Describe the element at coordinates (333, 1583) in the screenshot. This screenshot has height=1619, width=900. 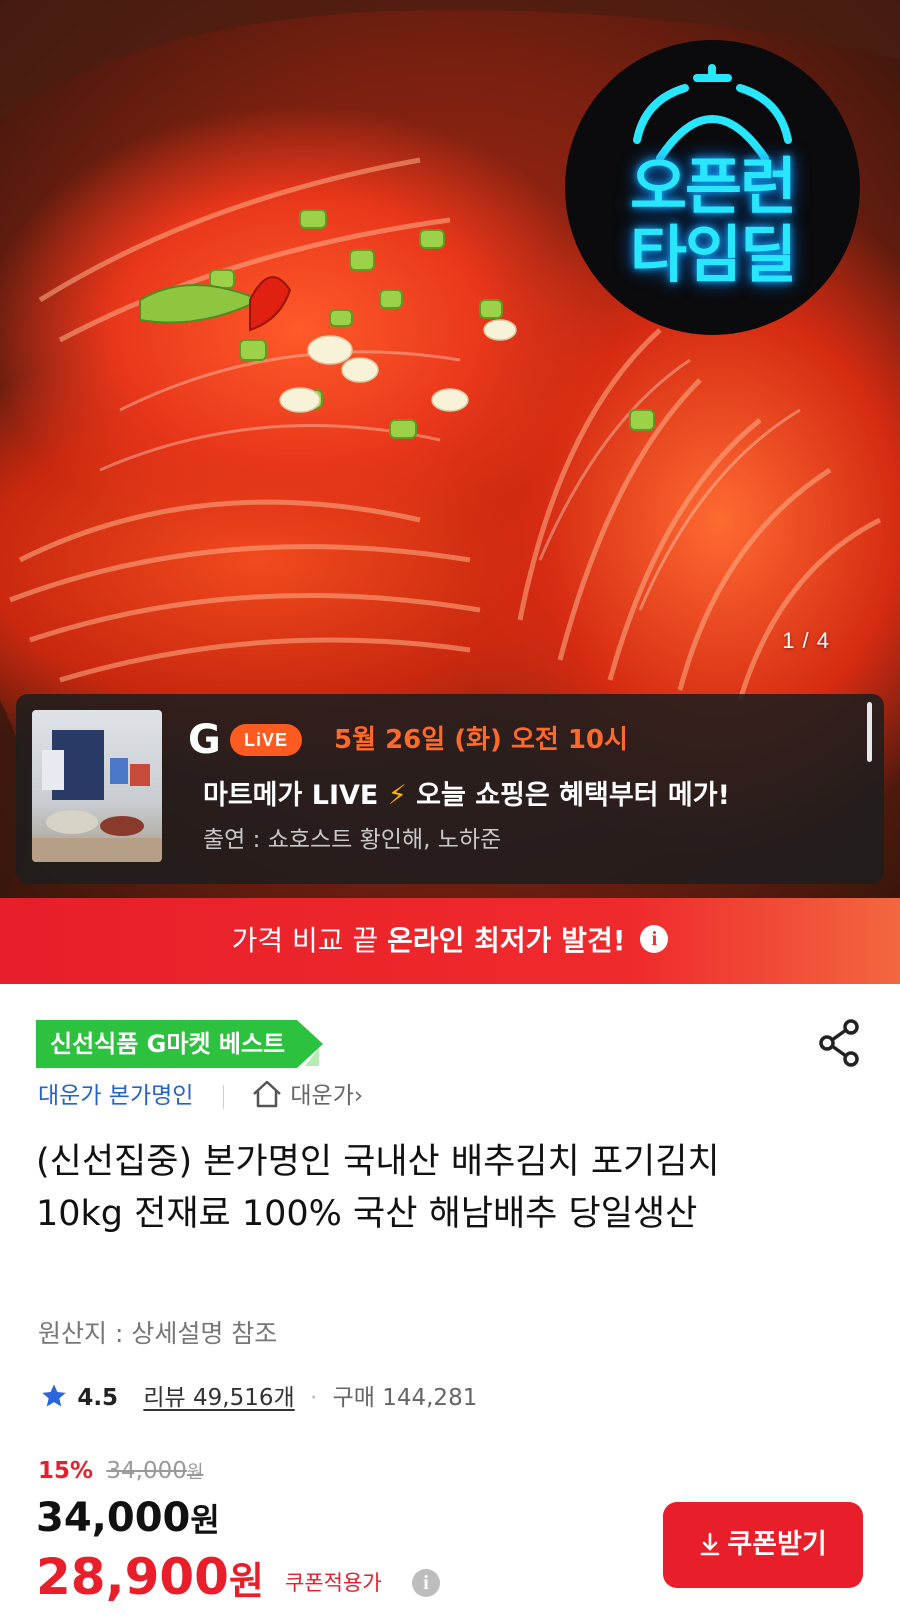
I see `coupon-price-label: 쿠폰적용가` at that location.